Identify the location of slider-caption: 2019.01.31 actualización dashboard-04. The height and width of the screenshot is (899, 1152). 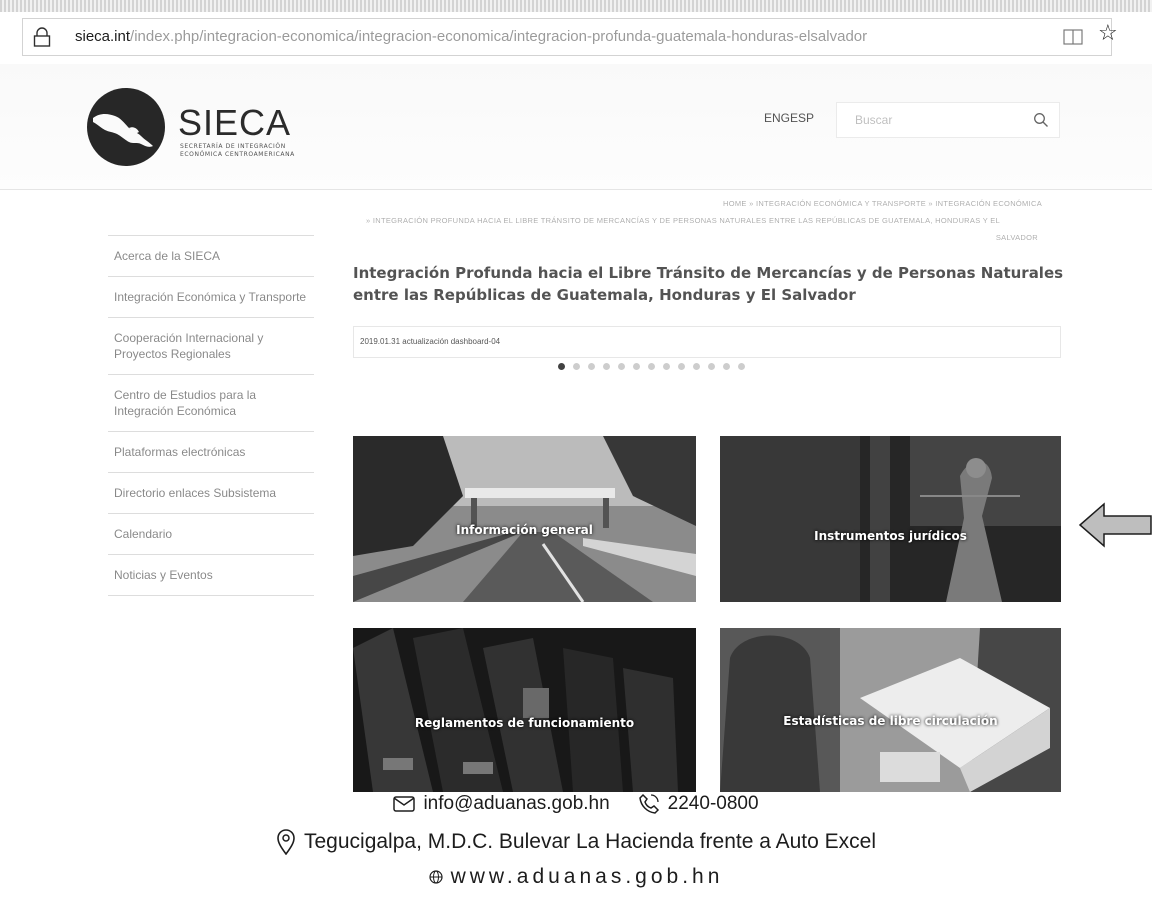
(430, 341).